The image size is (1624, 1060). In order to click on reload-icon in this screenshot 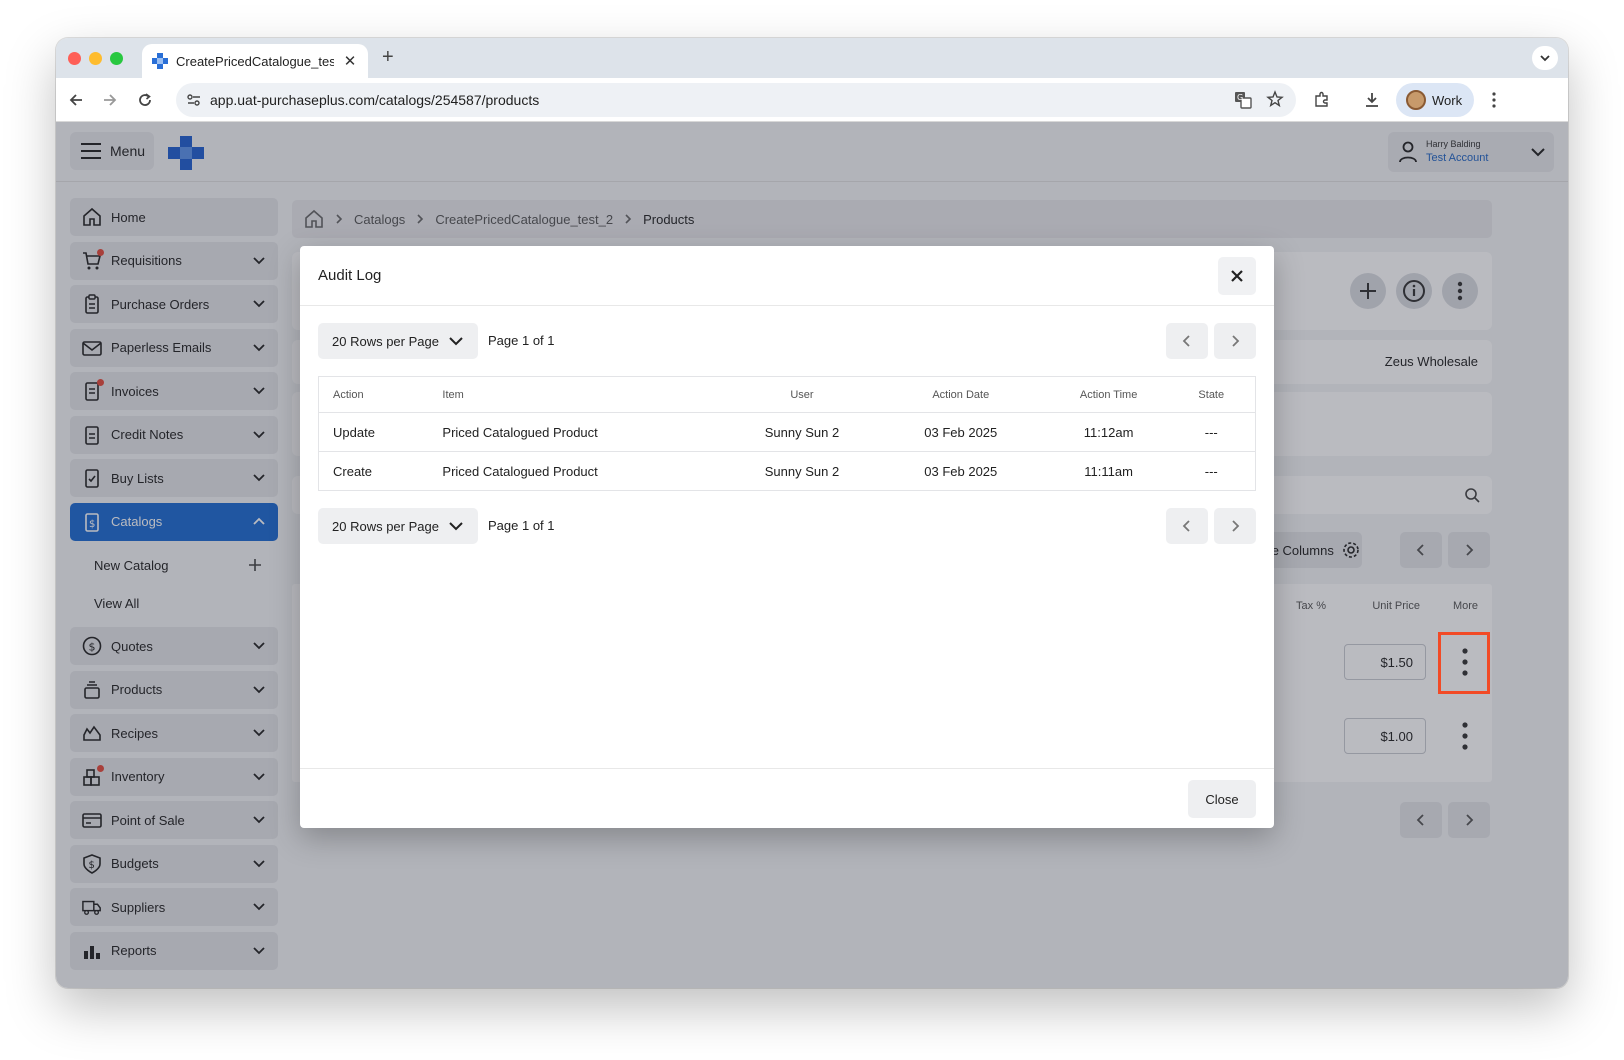, I will do `click(145, 100)`.